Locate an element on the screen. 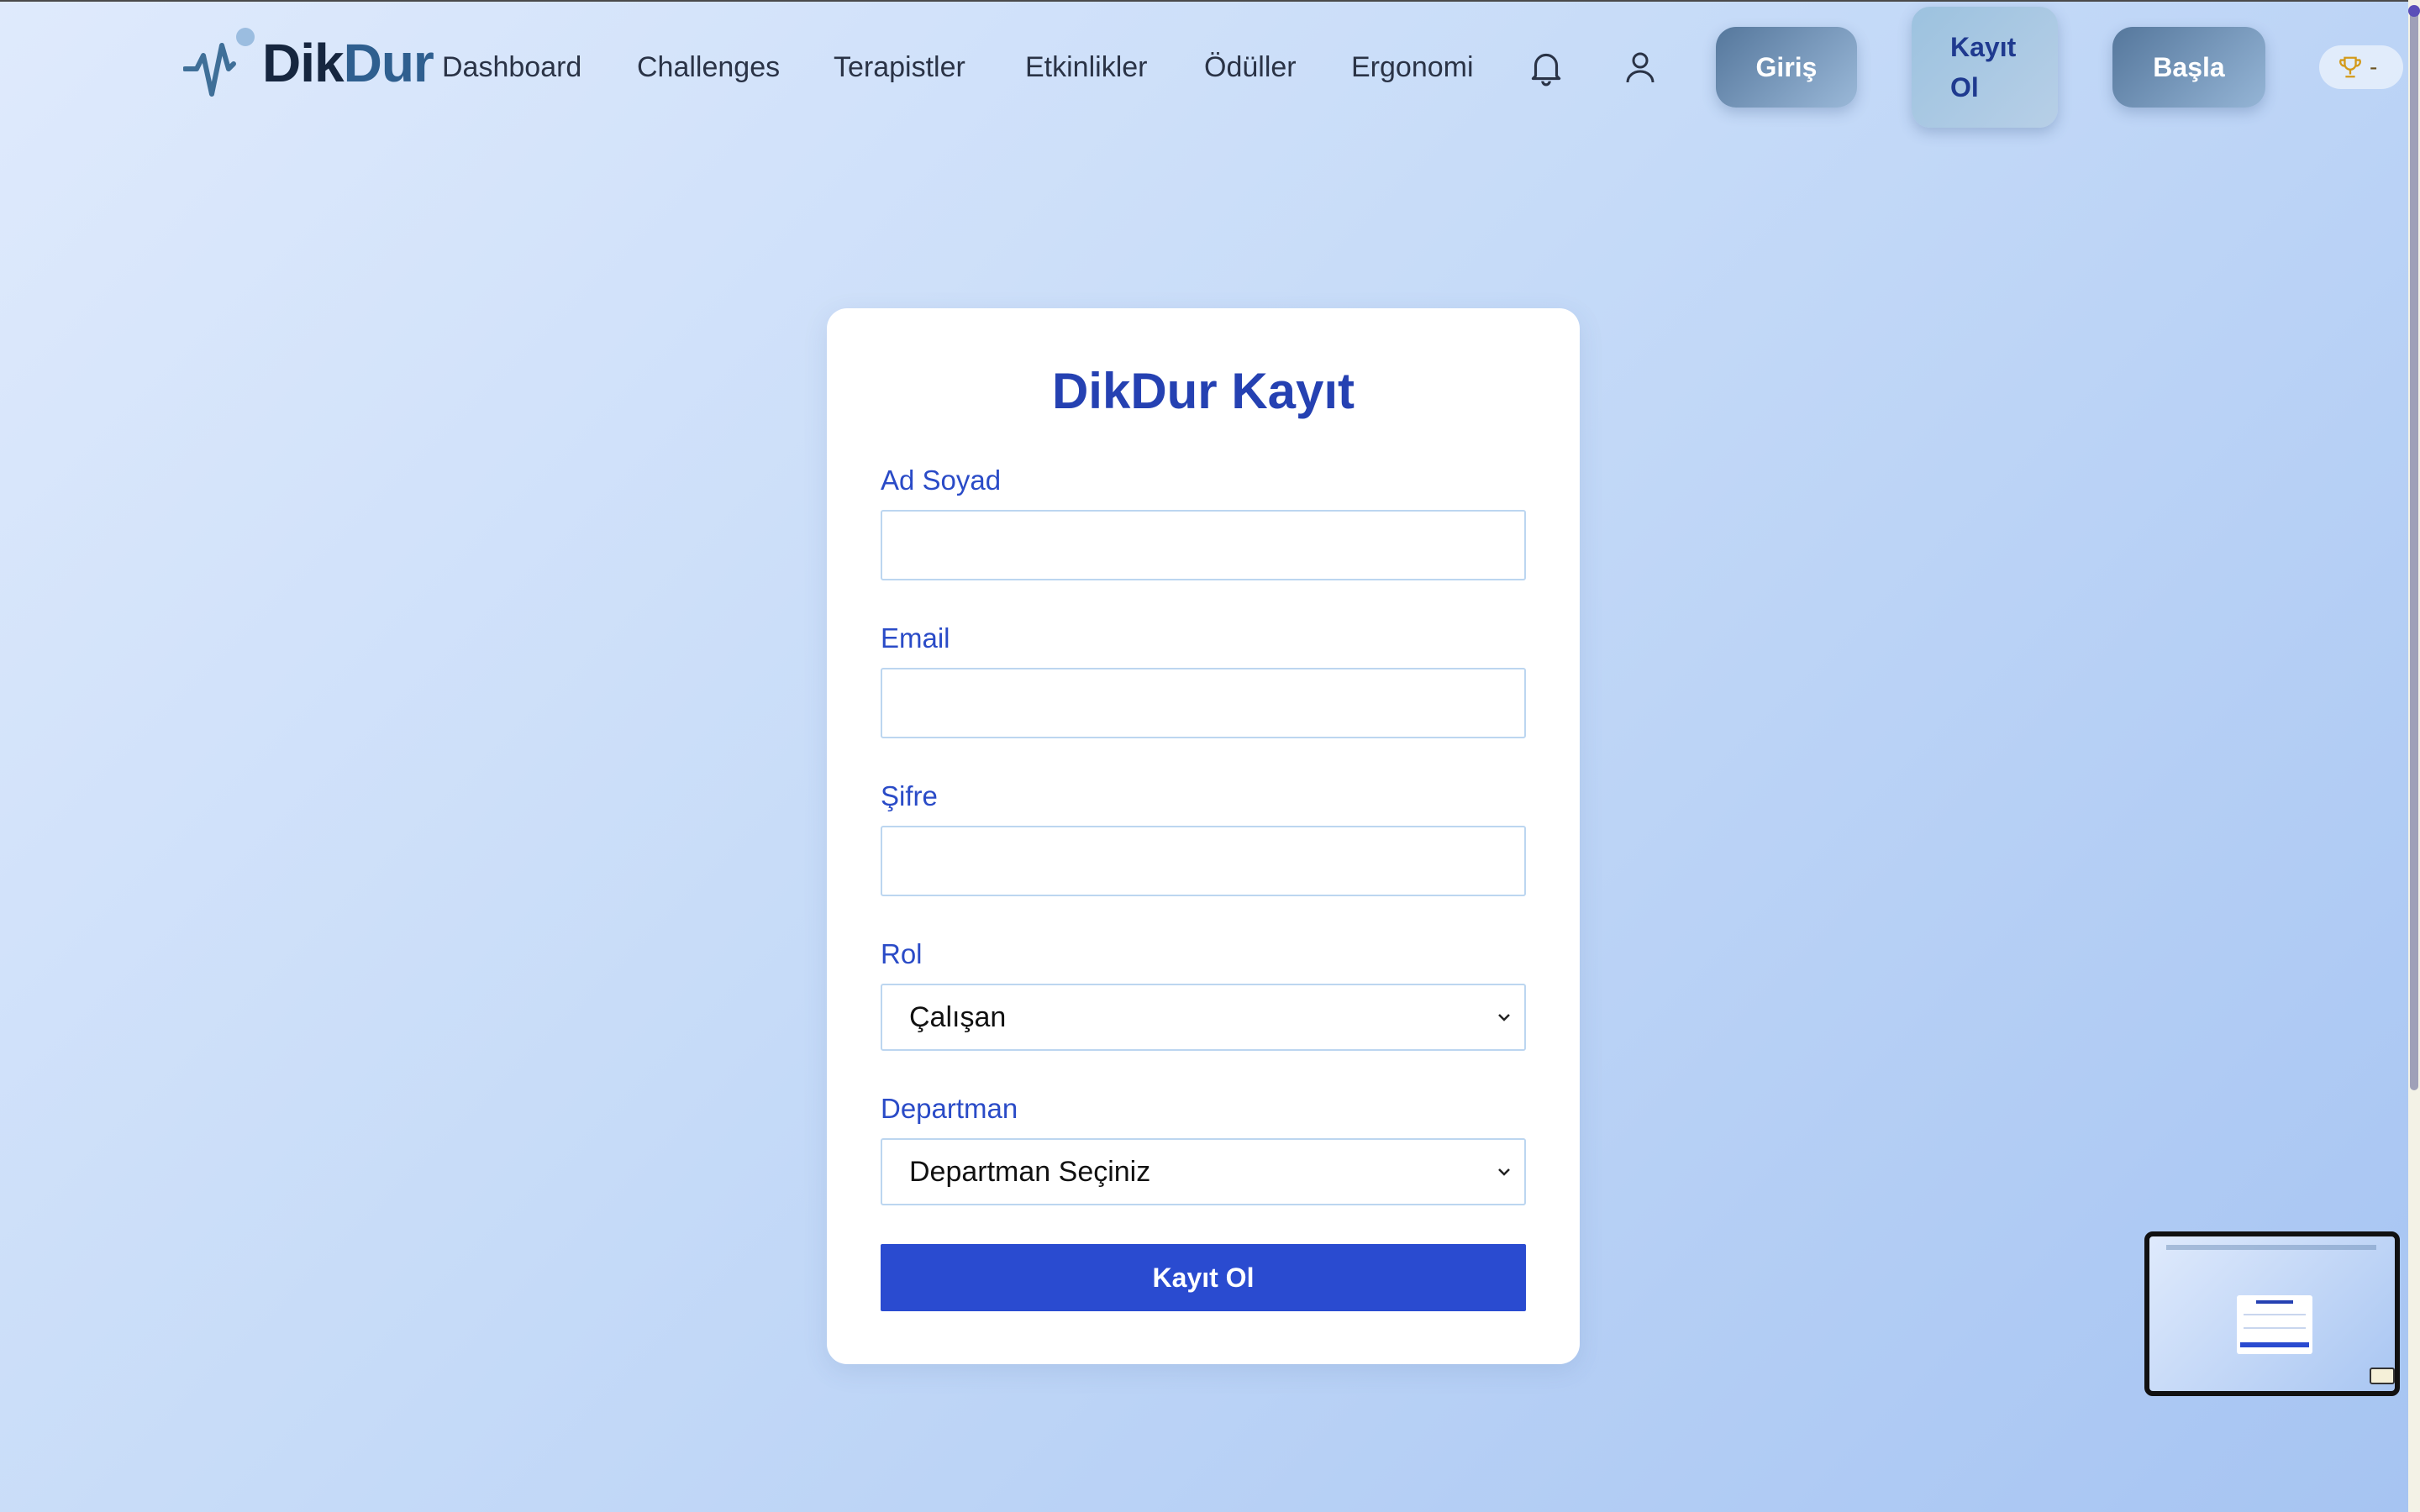  nav-challenges: Challenges is located at coordinates (708, 67).